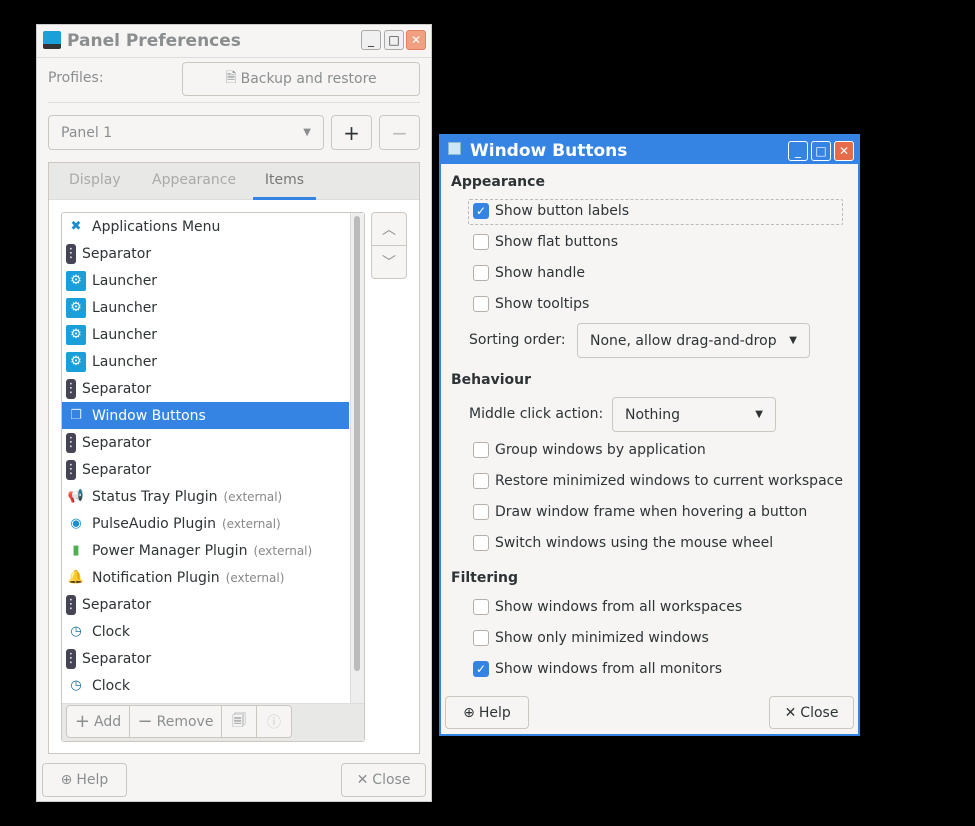  I want to click on list-item: ✖ Applications Menu, so click(205, 226).